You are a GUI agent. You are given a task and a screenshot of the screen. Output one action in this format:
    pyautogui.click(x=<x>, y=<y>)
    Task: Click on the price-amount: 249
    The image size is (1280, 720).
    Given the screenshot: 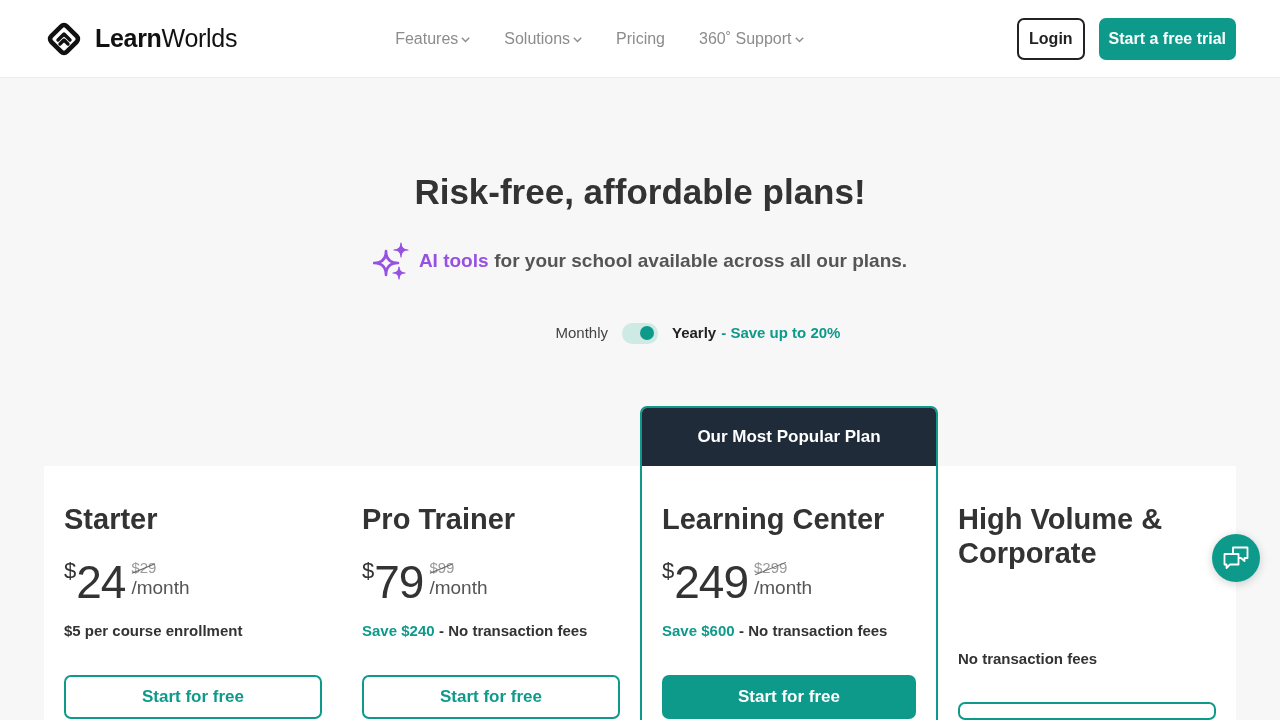 What is the action you would take?
    pyautogui.click(x=711, y=582)
    